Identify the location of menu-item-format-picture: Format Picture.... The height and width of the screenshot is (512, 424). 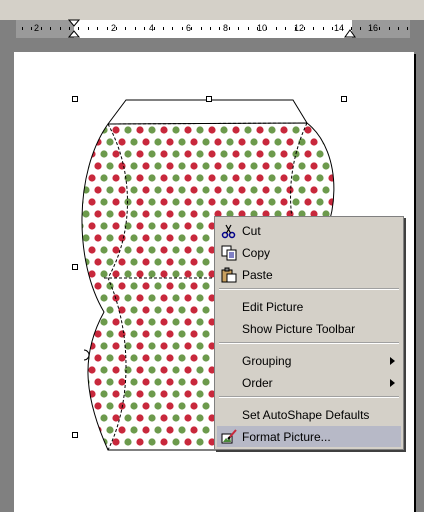
(309, 436).